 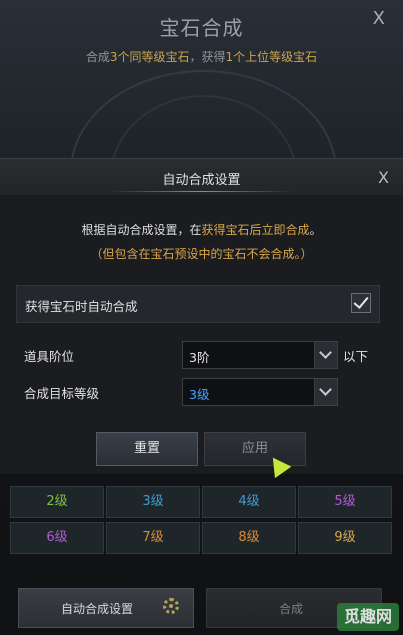 I want to click on grade-cell: 7级, so click(x=153, y=538).